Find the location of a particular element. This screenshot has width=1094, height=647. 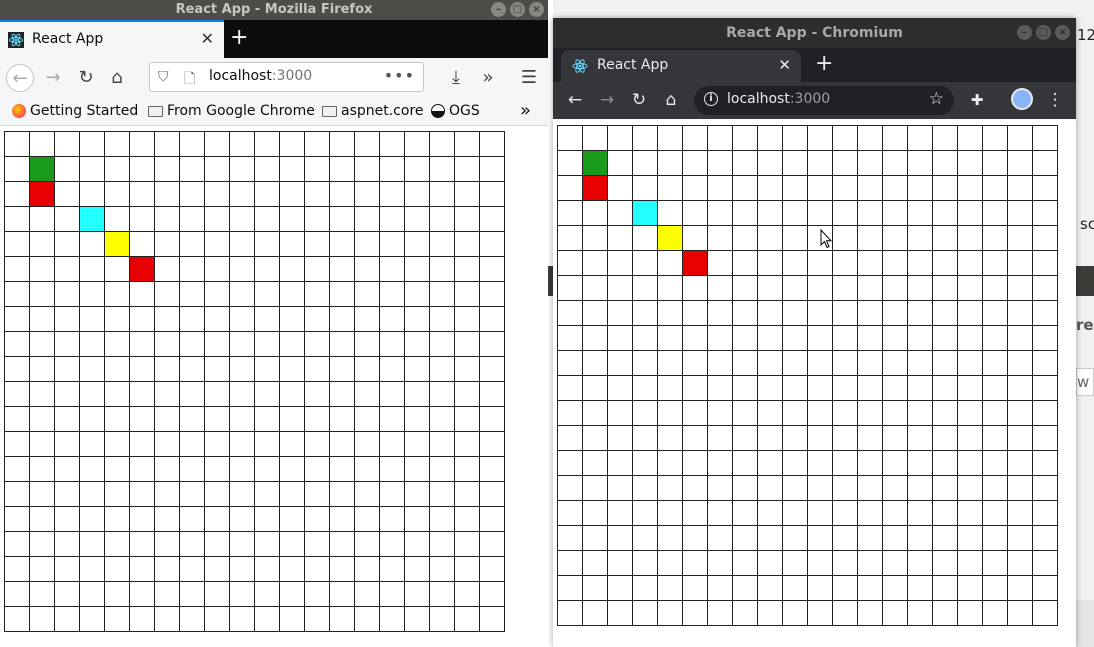

close-button: × is located at coordinates (536, 9).